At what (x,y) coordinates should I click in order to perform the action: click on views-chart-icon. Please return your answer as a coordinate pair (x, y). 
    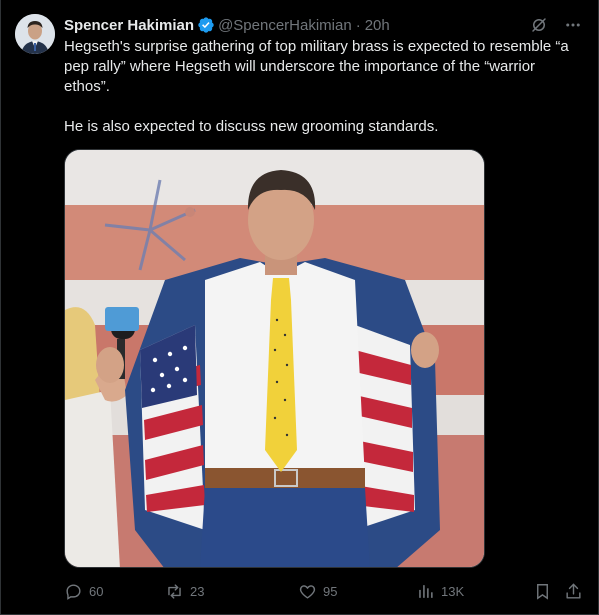
    Looking at the image, I should click on (426, 591).